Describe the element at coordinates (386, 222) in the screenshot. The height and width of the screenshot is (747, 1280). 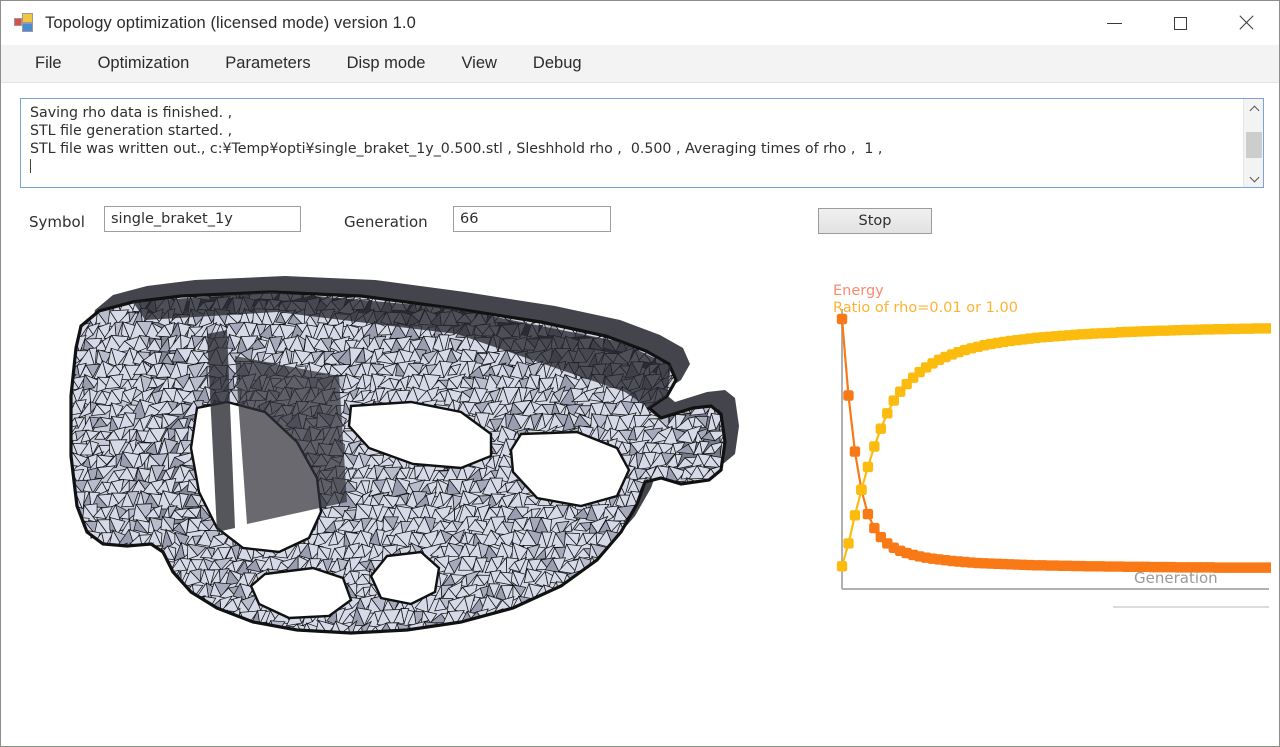
I see `generation-label: Generation` at that location.